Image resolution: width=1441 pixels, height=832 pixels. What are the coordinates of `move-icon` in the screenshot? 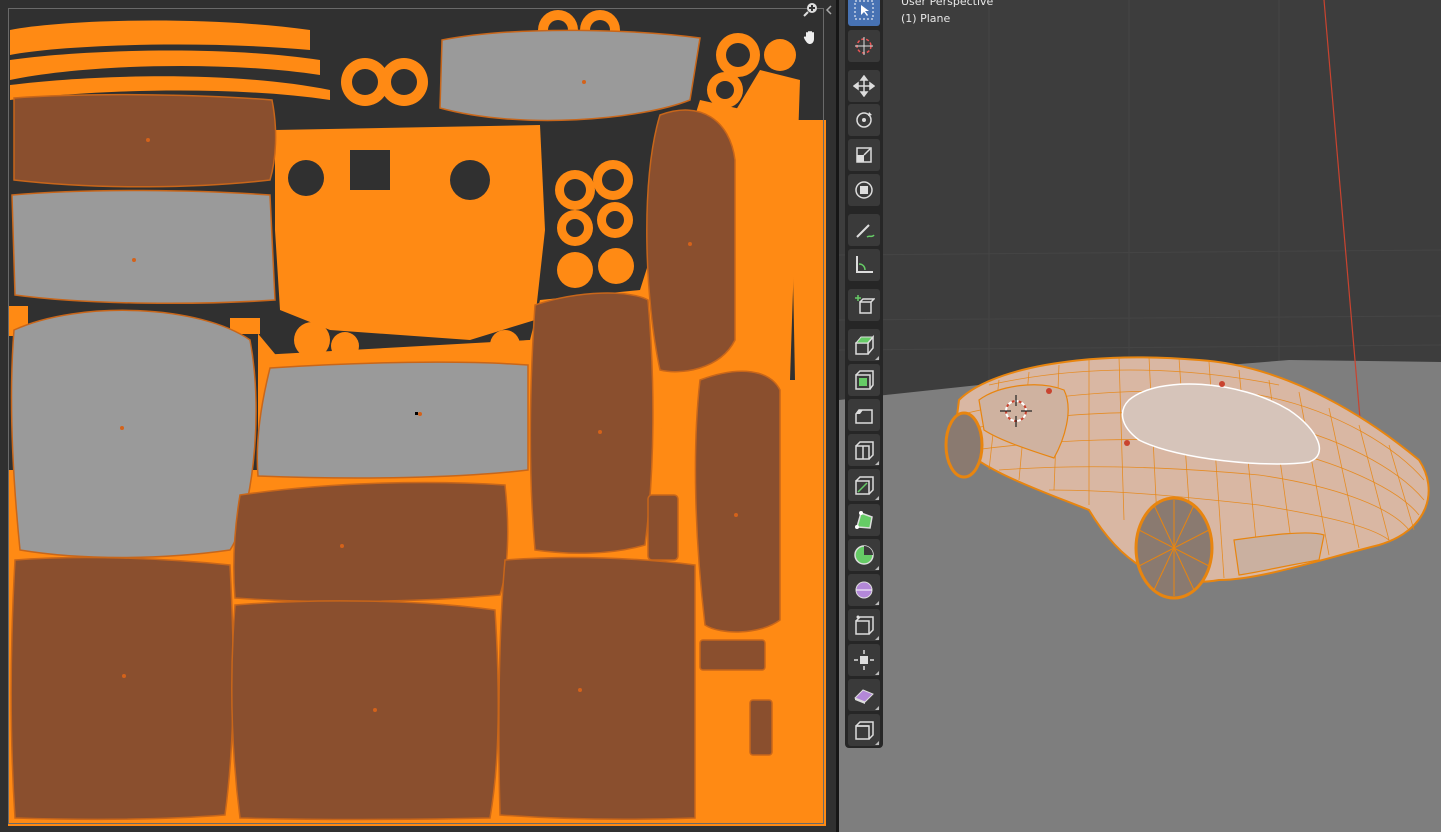 It's located at (864, 86).